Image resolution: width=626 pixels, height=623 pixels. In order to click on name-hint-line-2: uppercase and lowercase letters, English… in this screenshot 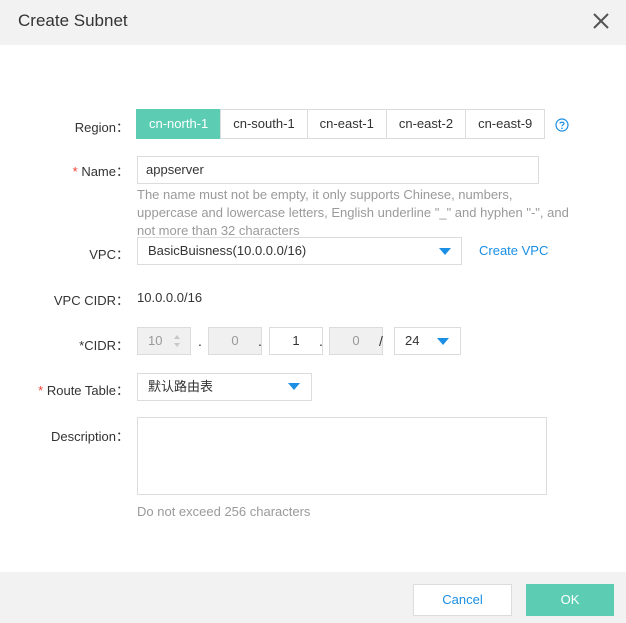, I will do `click(353, 212)`.